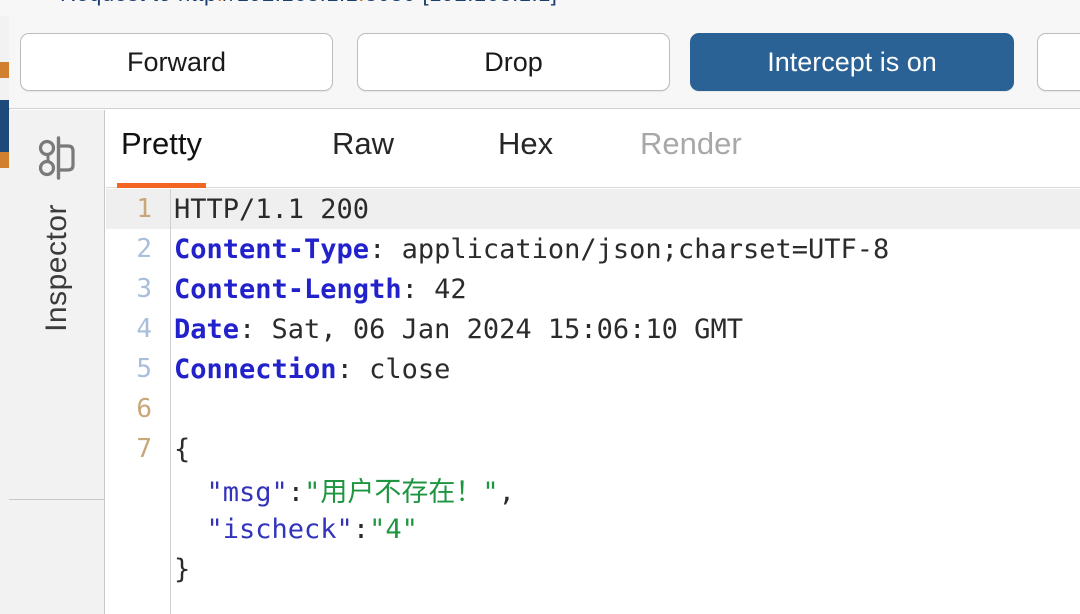 The width and height of the screenshot is (1080, 614). Describe the element at coordinates (56, 268) in the screenshot. I see `sidebar-item-label: Inspector` at that location.